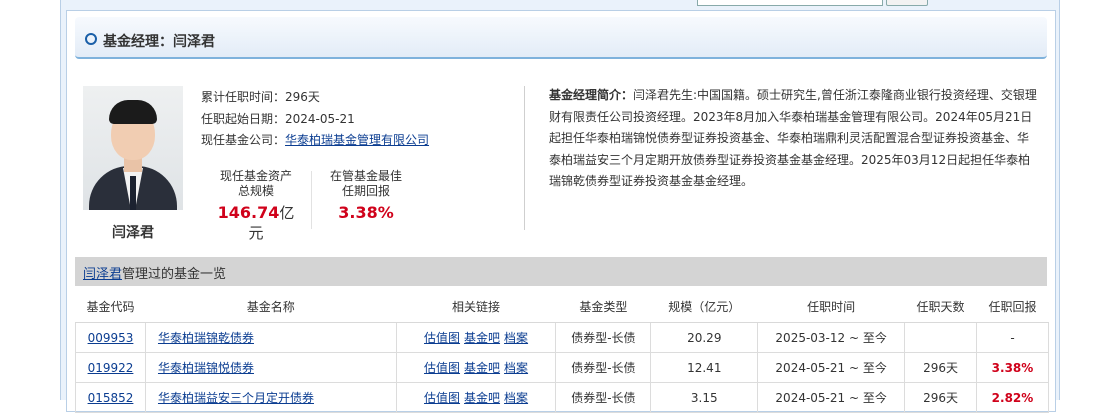 The width and height of the screenshot is (1120, 413). I want to click on col-header: 相关链接, so click(476, 306).